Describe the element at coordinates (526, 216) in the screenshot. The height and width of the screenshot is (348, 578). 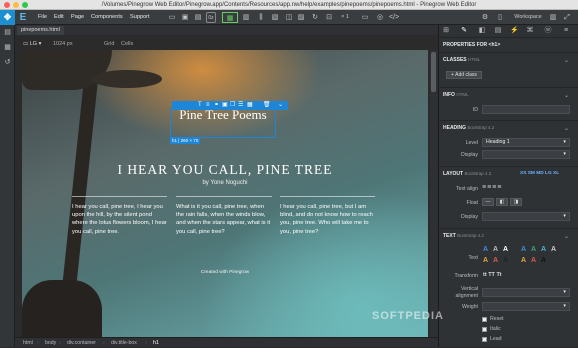
I see `display2-select: ▾` at that location.